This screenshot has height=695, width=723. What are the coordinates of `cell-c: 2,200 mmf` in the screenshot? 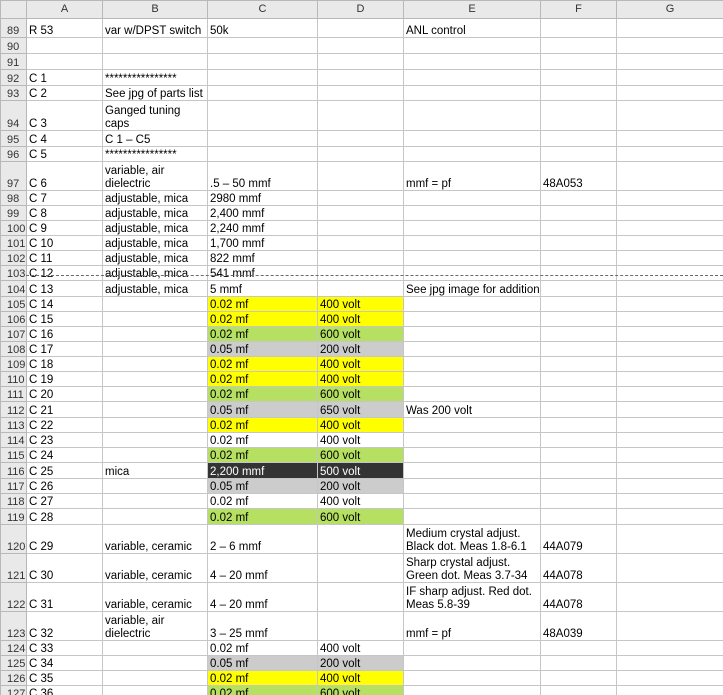 It's located at (262, 470).